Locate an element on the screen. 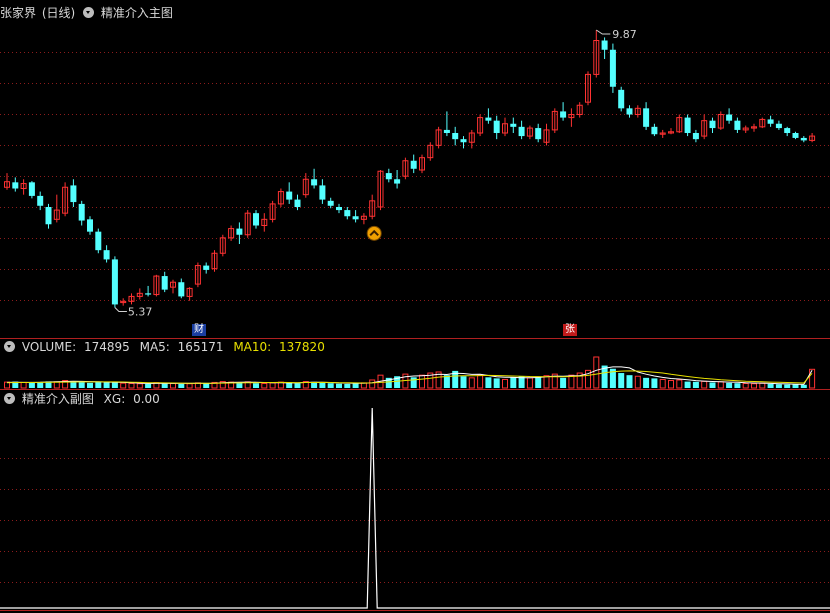  sub-indicator-name: 精准介入副图 is located at coordinates (58, 399).